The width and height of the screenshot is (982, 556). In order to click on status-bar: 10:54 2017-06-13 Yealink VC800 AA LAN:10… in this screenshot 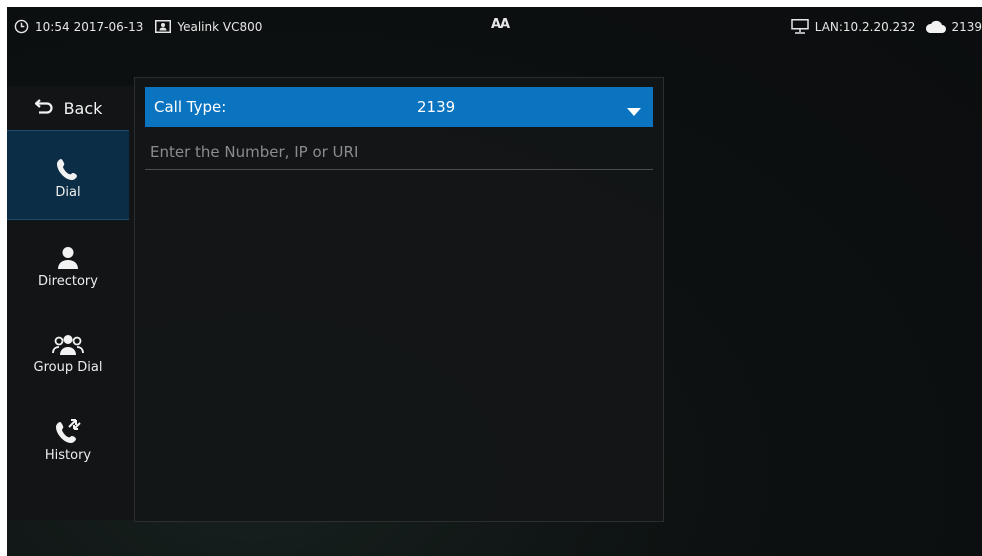, I will do `click(494, 28)`.